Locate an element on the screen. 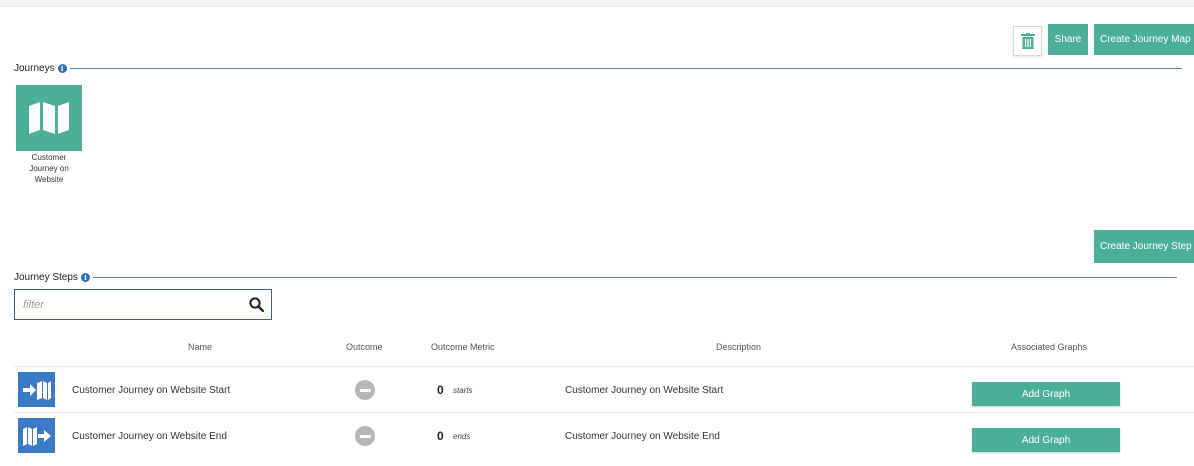 This screenshot has width=1194, height=466. top-bar is located at coordinates (597, 3).